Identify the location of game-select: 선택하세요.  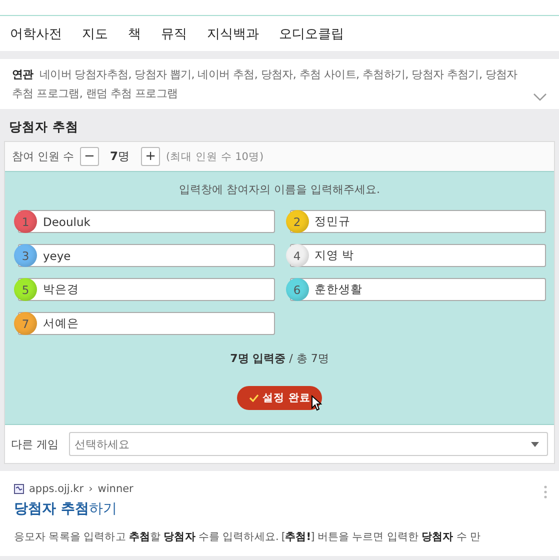
(308, 444).